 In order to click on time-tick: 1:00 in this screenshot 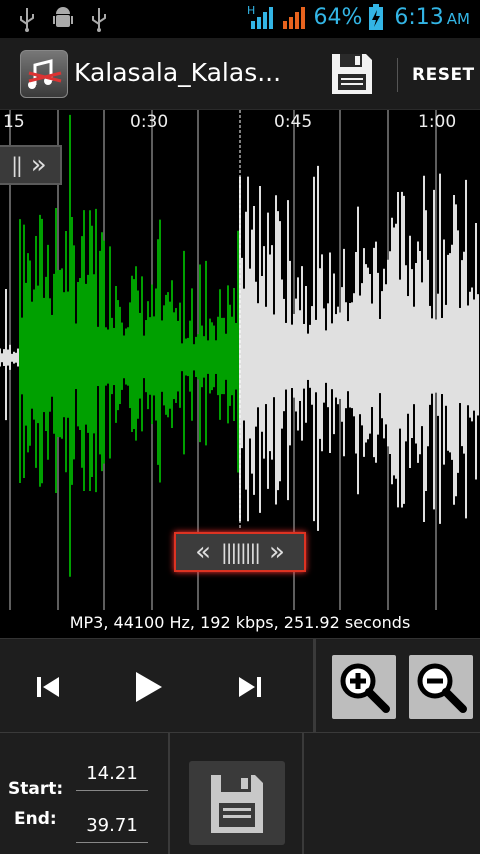, I will do `click(437, 122)`.